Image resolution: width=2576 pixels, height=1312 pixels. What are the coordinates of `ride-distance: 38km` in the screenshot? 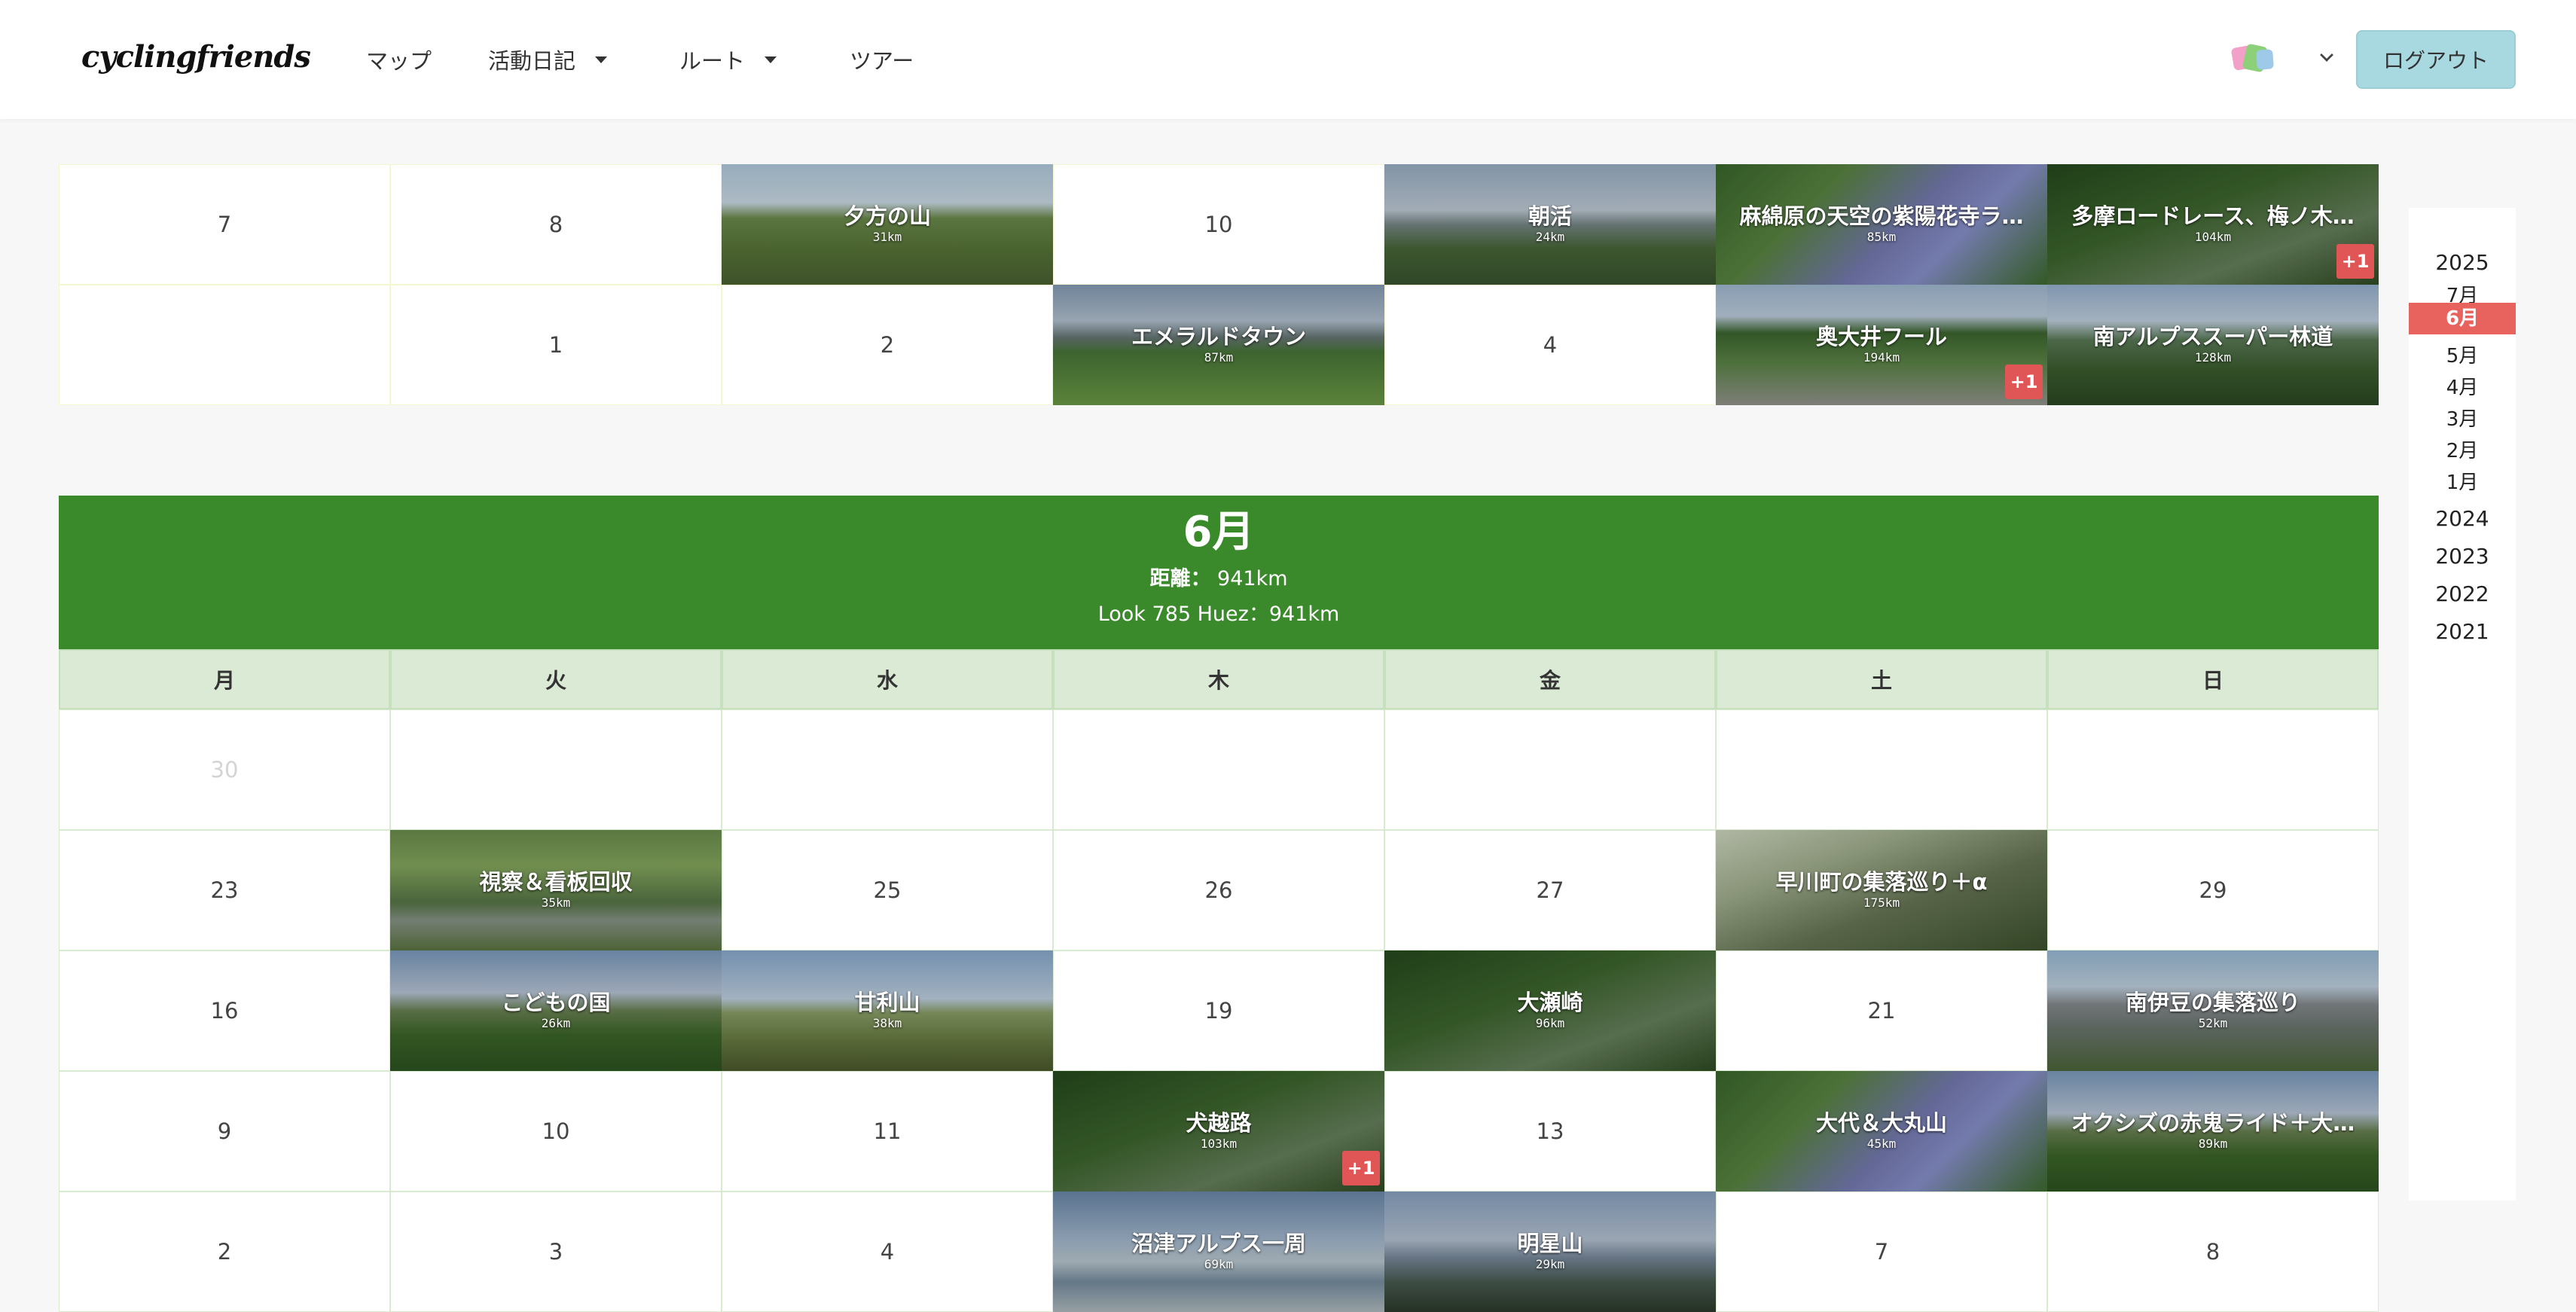 It's located at (887, 1023).